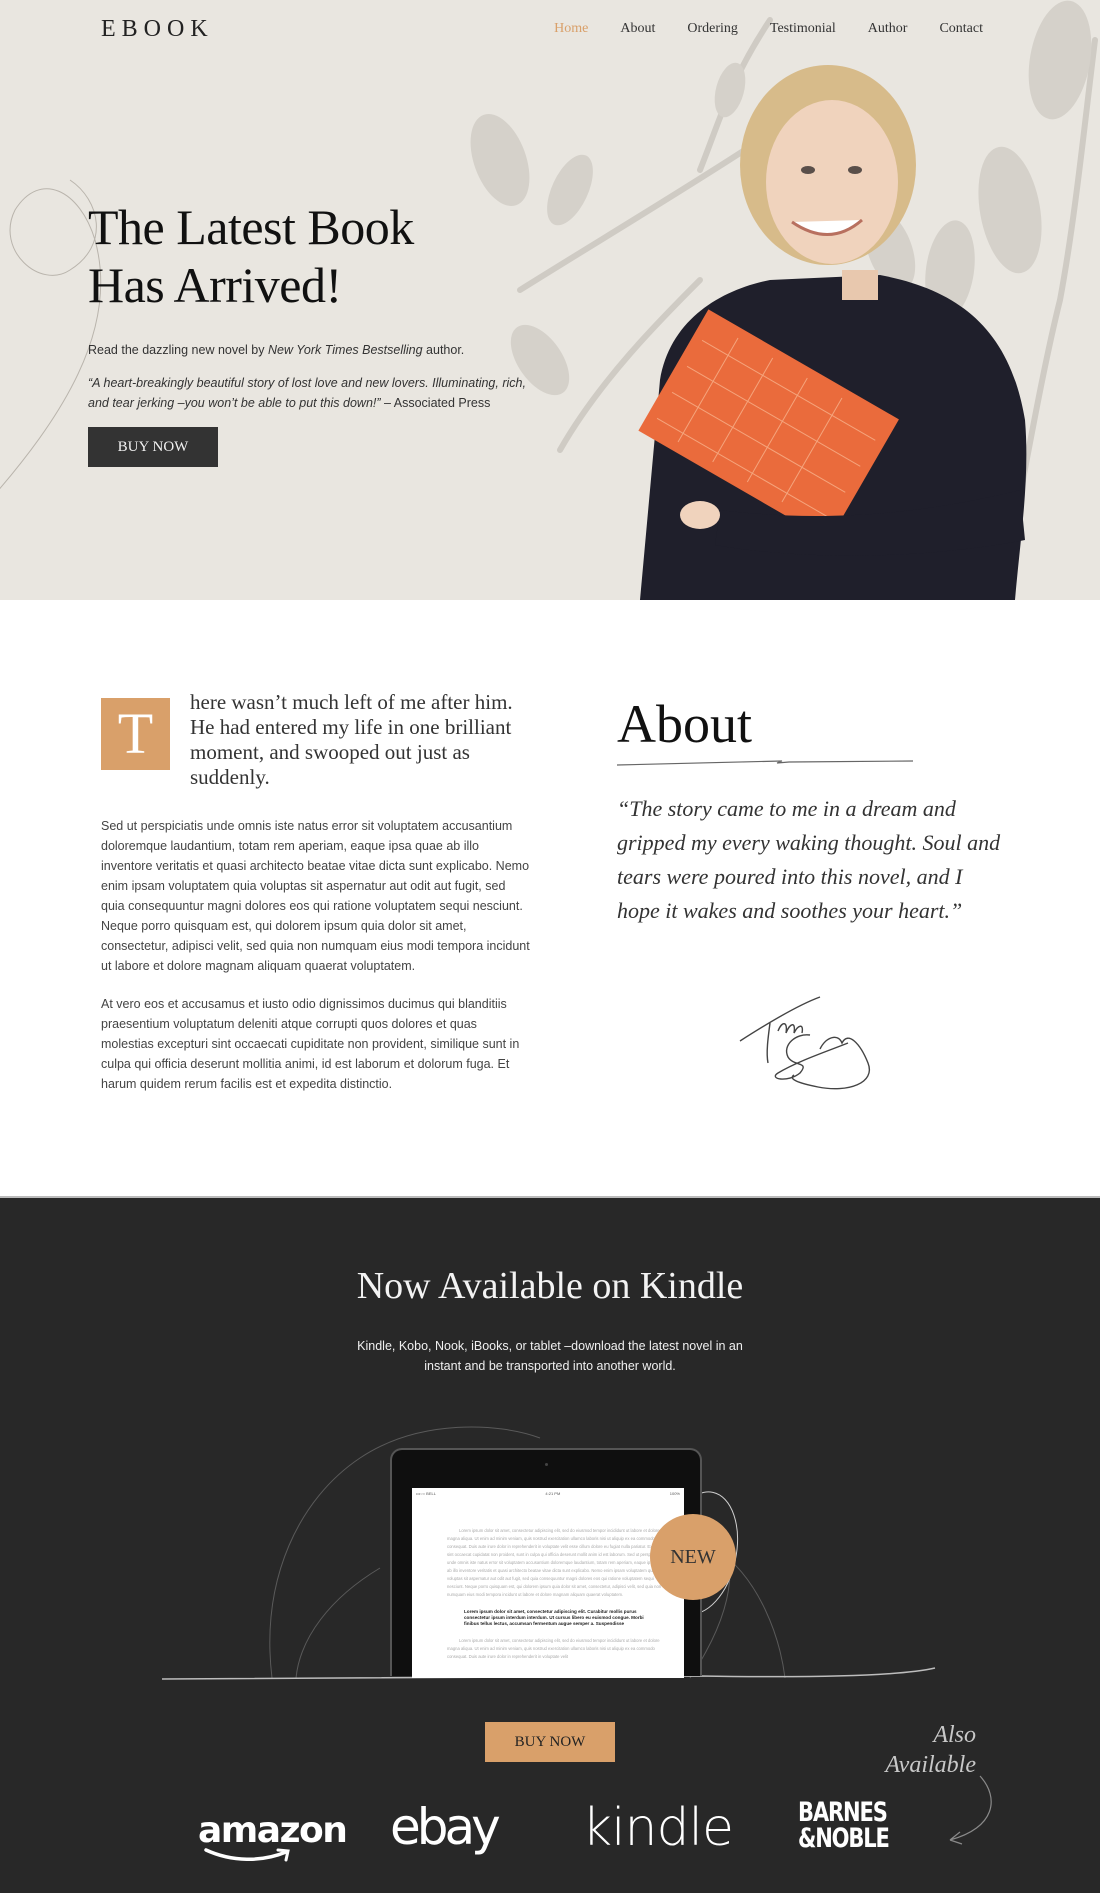 Image resolution: width=1100 pixels, height=1893 pixels. What do you see at coordinates (435, 403) in the screenshot?
I see `hero-quote-source: – Associated Press` at bounding box center [435, 403].